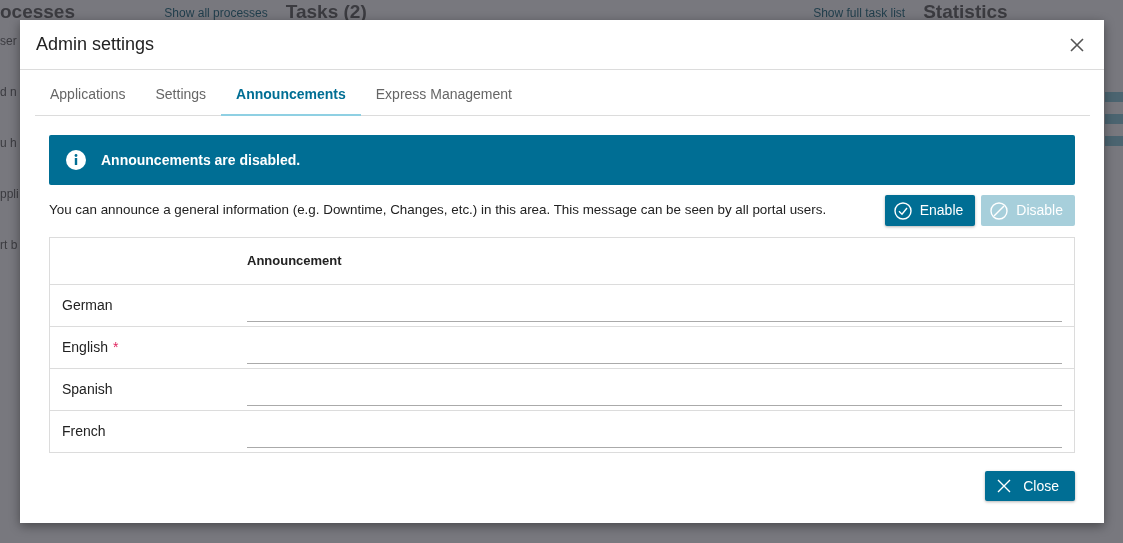  What do you see at coordinates (438, 210) in the screenshot?
I see `description-text: You can announce a general information (e.g. Downtime, Changes, etc.) in this area. This message can be seen by all portal users.` at bounding box center [438, 210].